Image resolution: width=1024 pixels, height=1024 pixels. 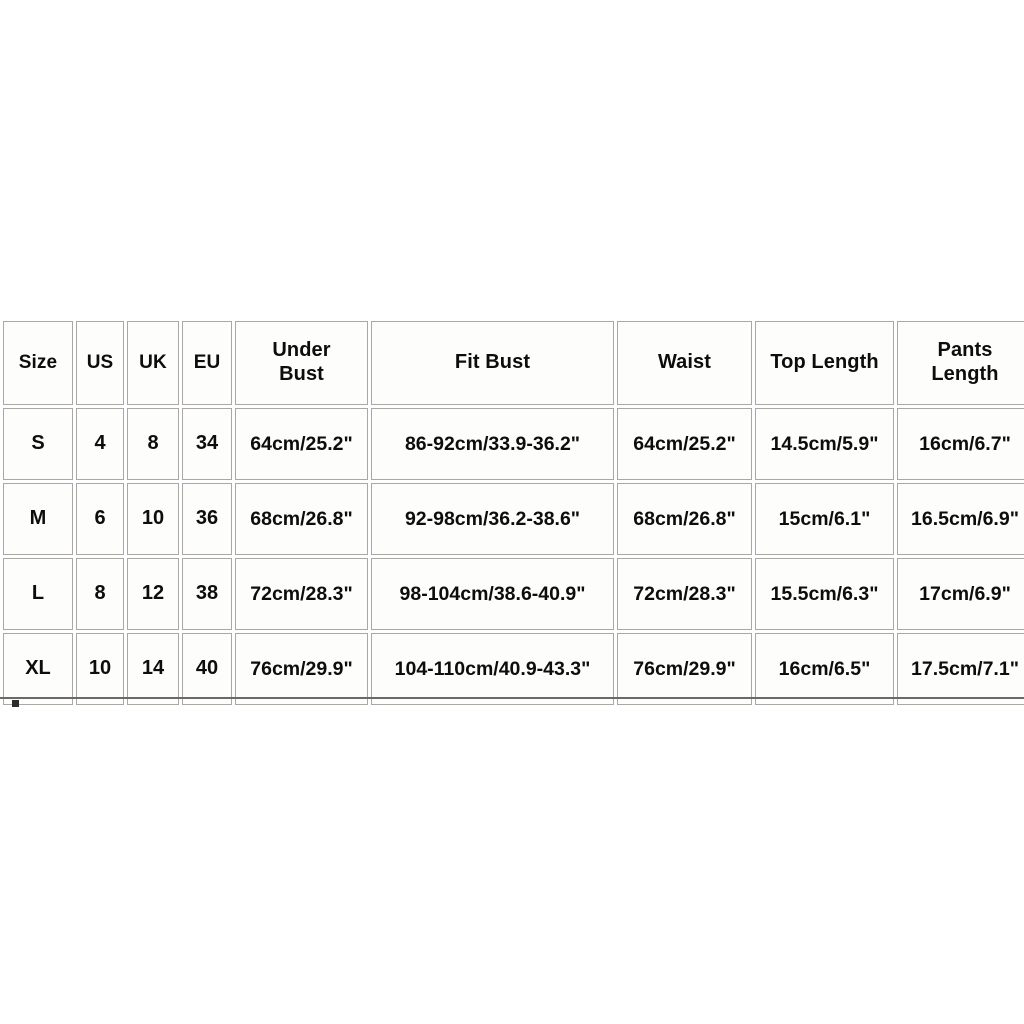 I want to click on cell-top-length: 15.5cm/6.3", so click(x=824, y=594).